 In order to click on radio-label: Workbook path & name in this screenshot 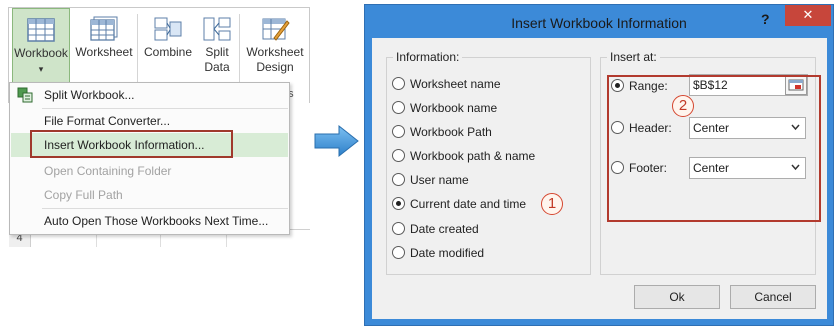, I will do `click(473, 156)`.